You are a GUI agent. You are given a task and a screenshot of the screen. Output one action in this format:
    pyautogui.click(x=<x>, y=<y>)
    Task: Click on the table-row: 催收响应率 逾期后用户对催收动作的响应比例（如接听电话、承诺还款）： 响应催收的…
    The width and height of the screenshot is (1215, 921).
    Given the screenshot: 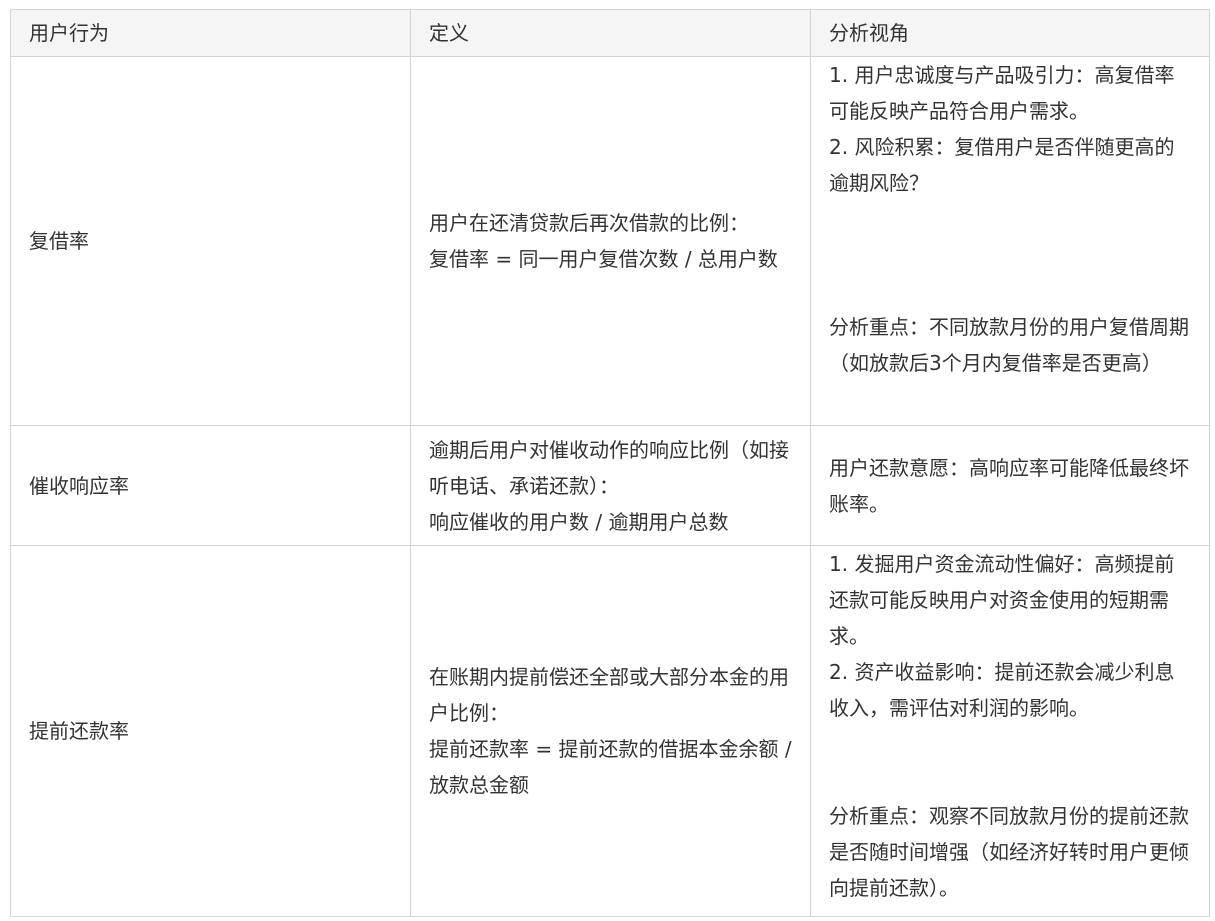 What is the action you would take?
    pyautogui.click(x=610, y=485)
    